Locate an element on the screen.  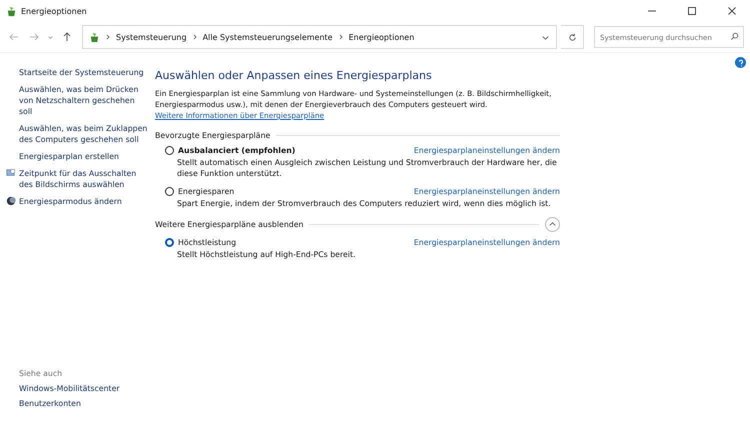
up-icon is located at coordinates (67, 37).